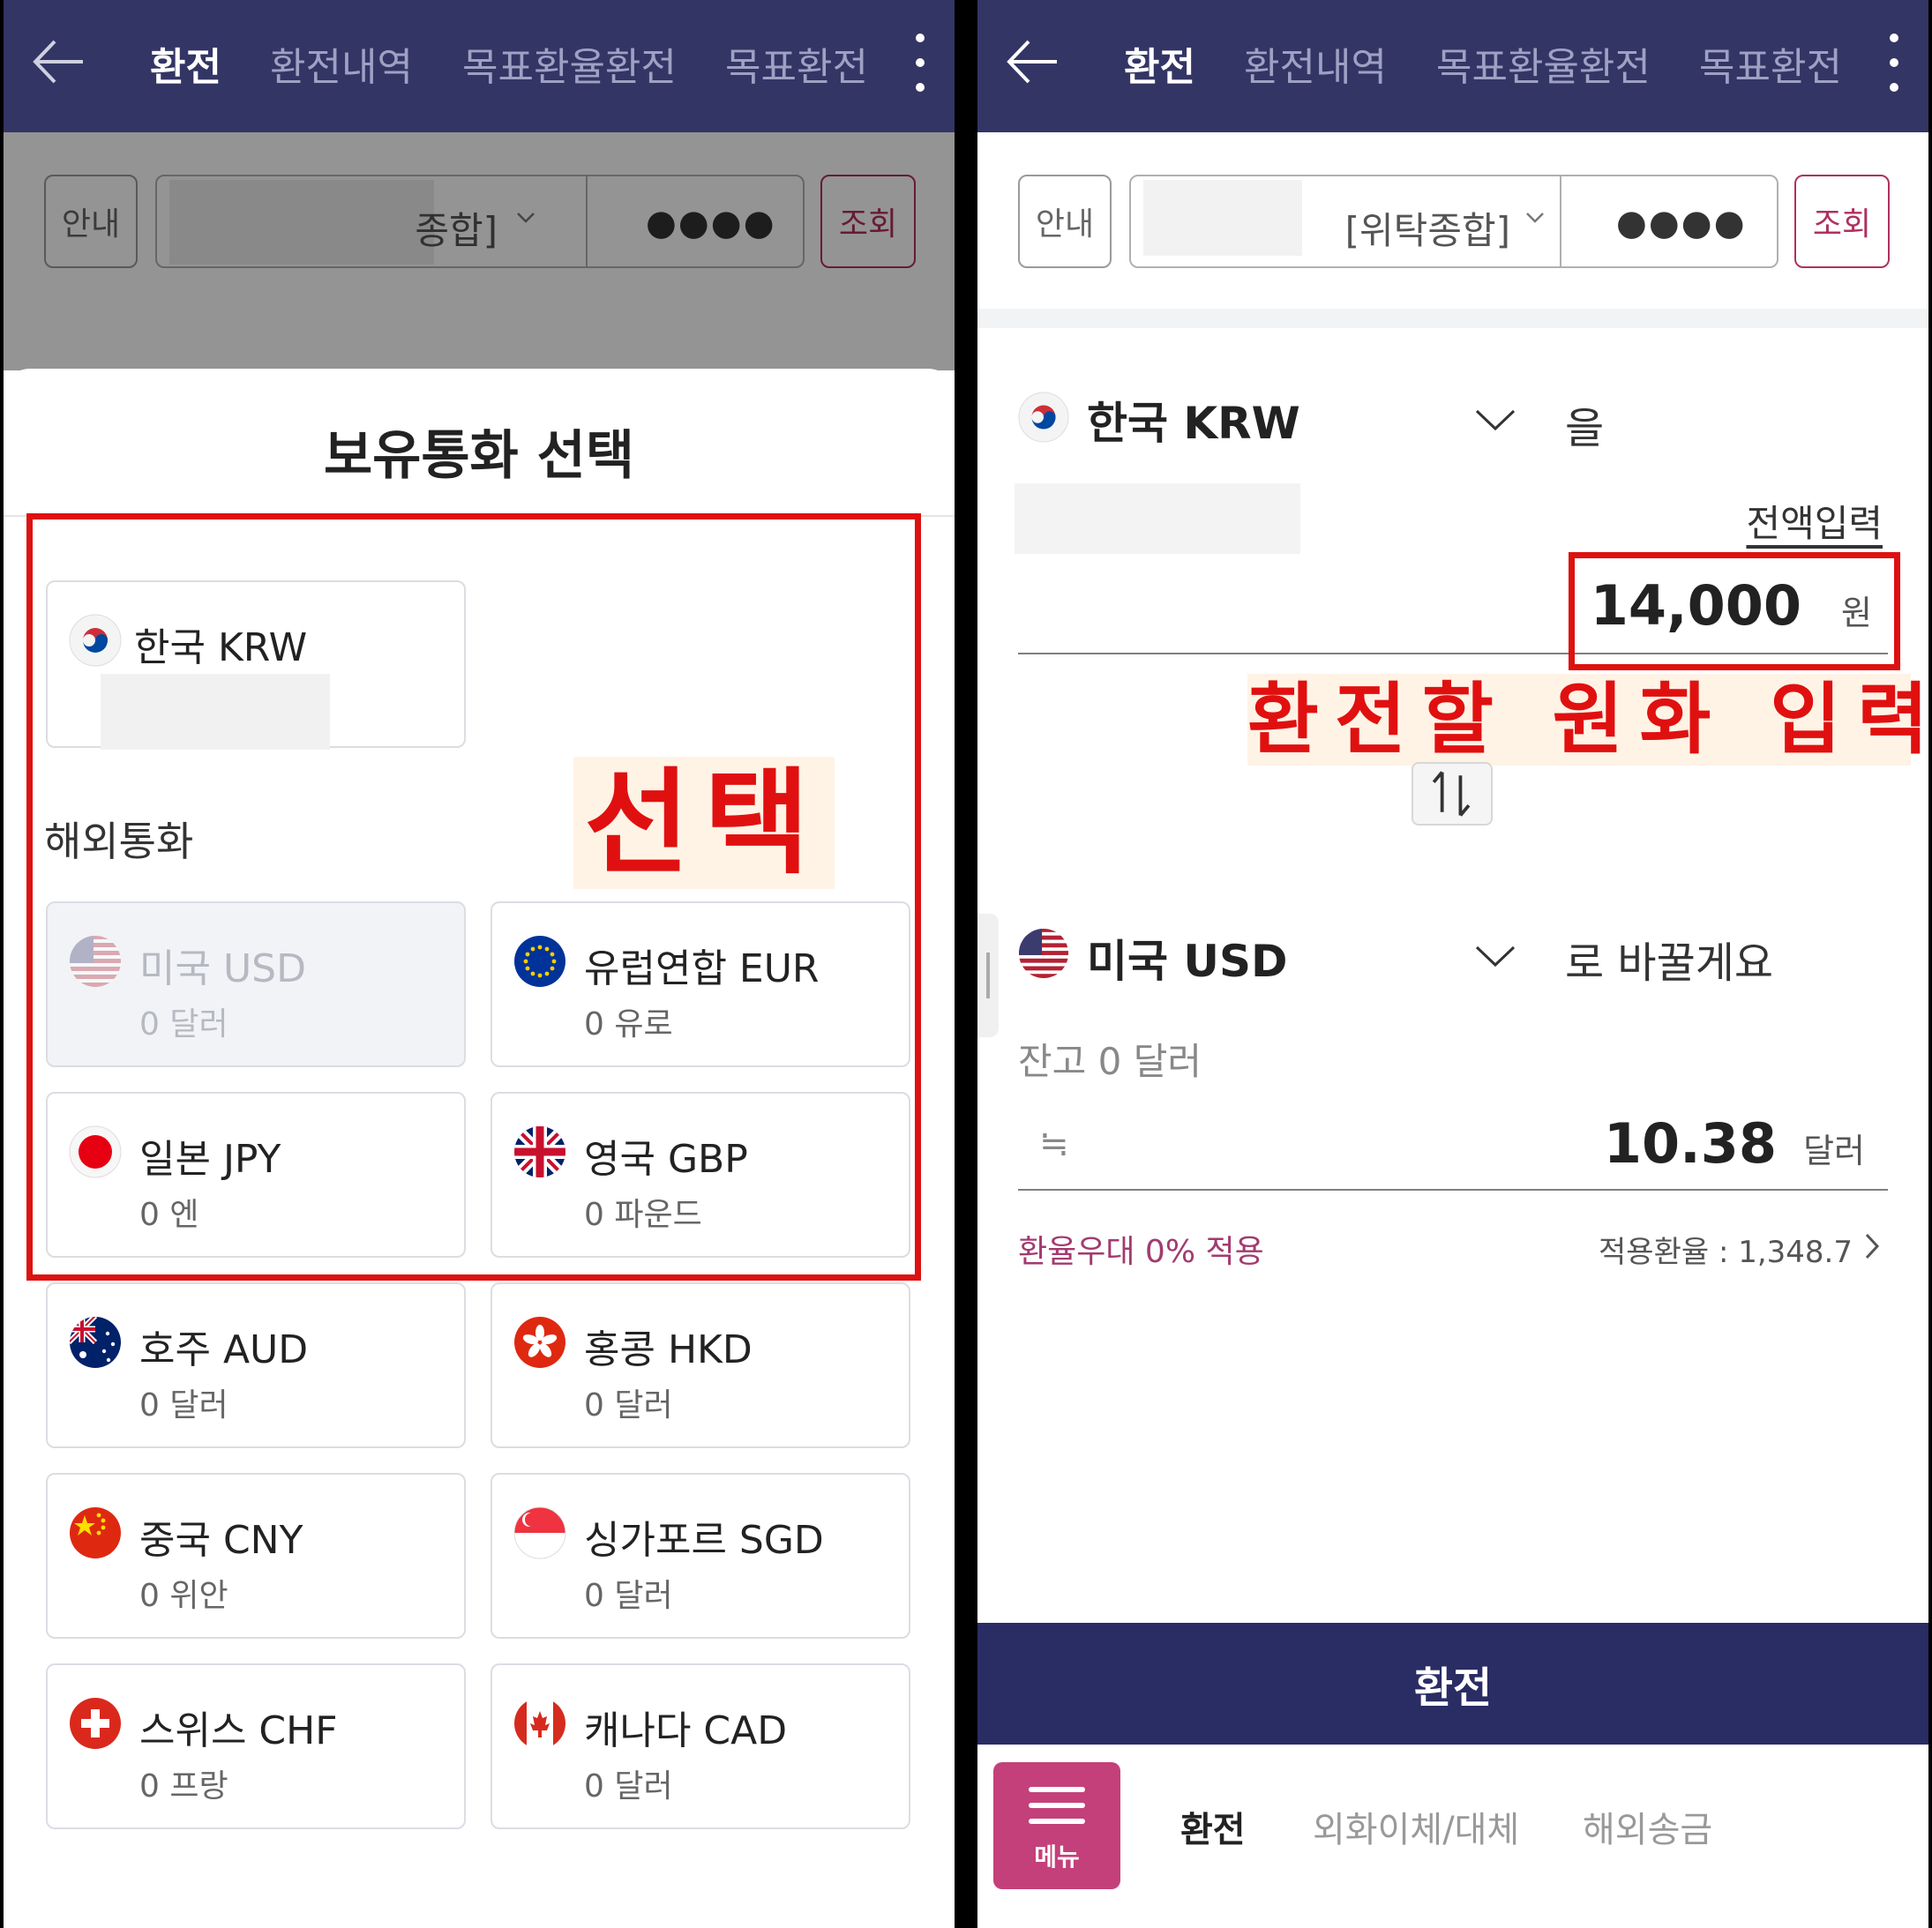  Describe the element at coordinates (540, 1342) in the screenshot. I see `hongkong-flag-icon` at that location.